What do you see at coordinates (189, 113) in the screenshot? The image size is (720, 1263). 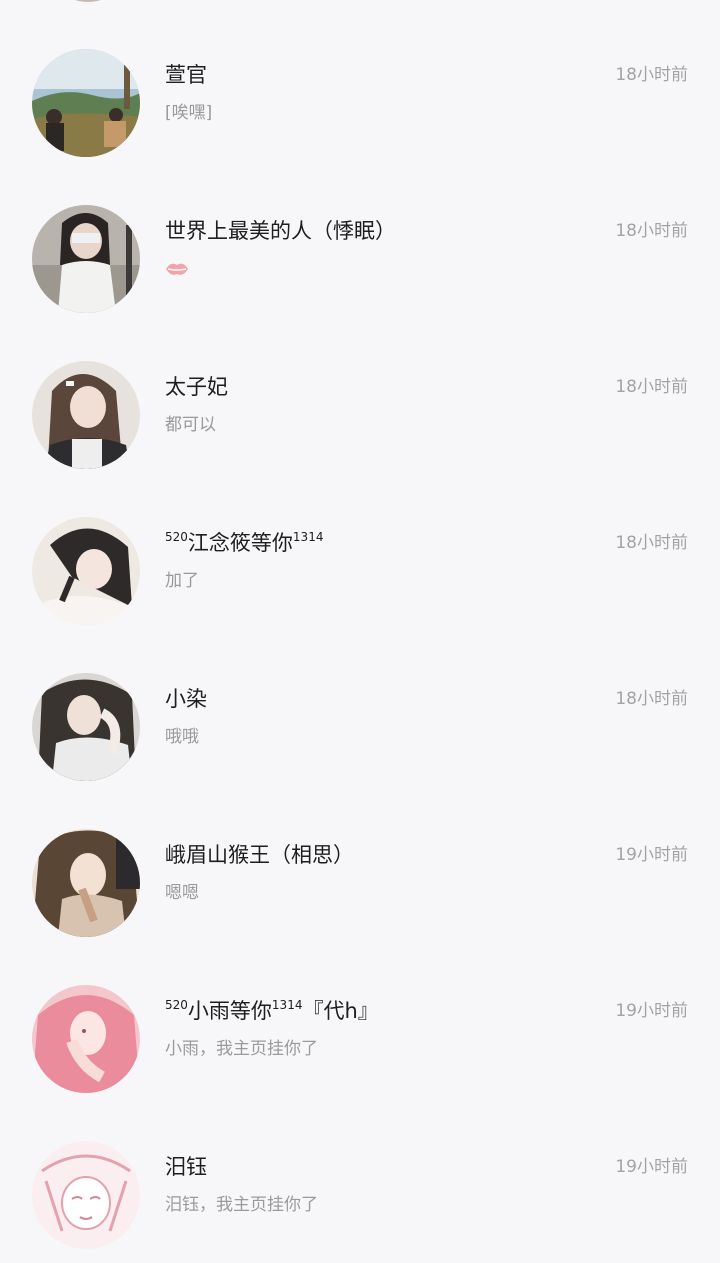 I see `message-preview: [唉嘿]` at bounding box center [189, 113].